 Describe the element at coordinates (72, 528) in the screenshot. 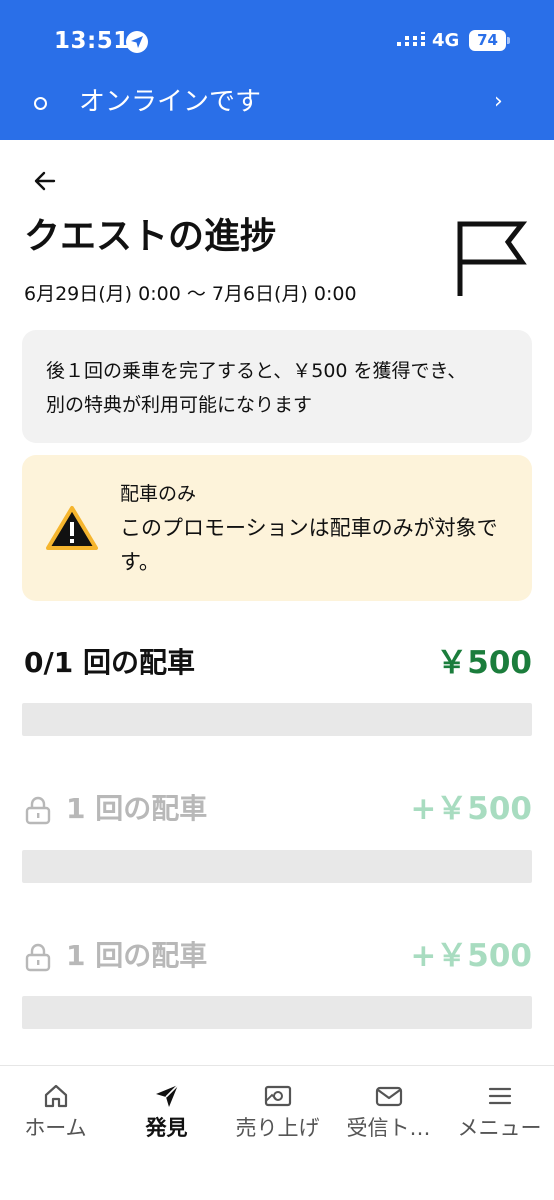

I see `warning-icon` at that location.